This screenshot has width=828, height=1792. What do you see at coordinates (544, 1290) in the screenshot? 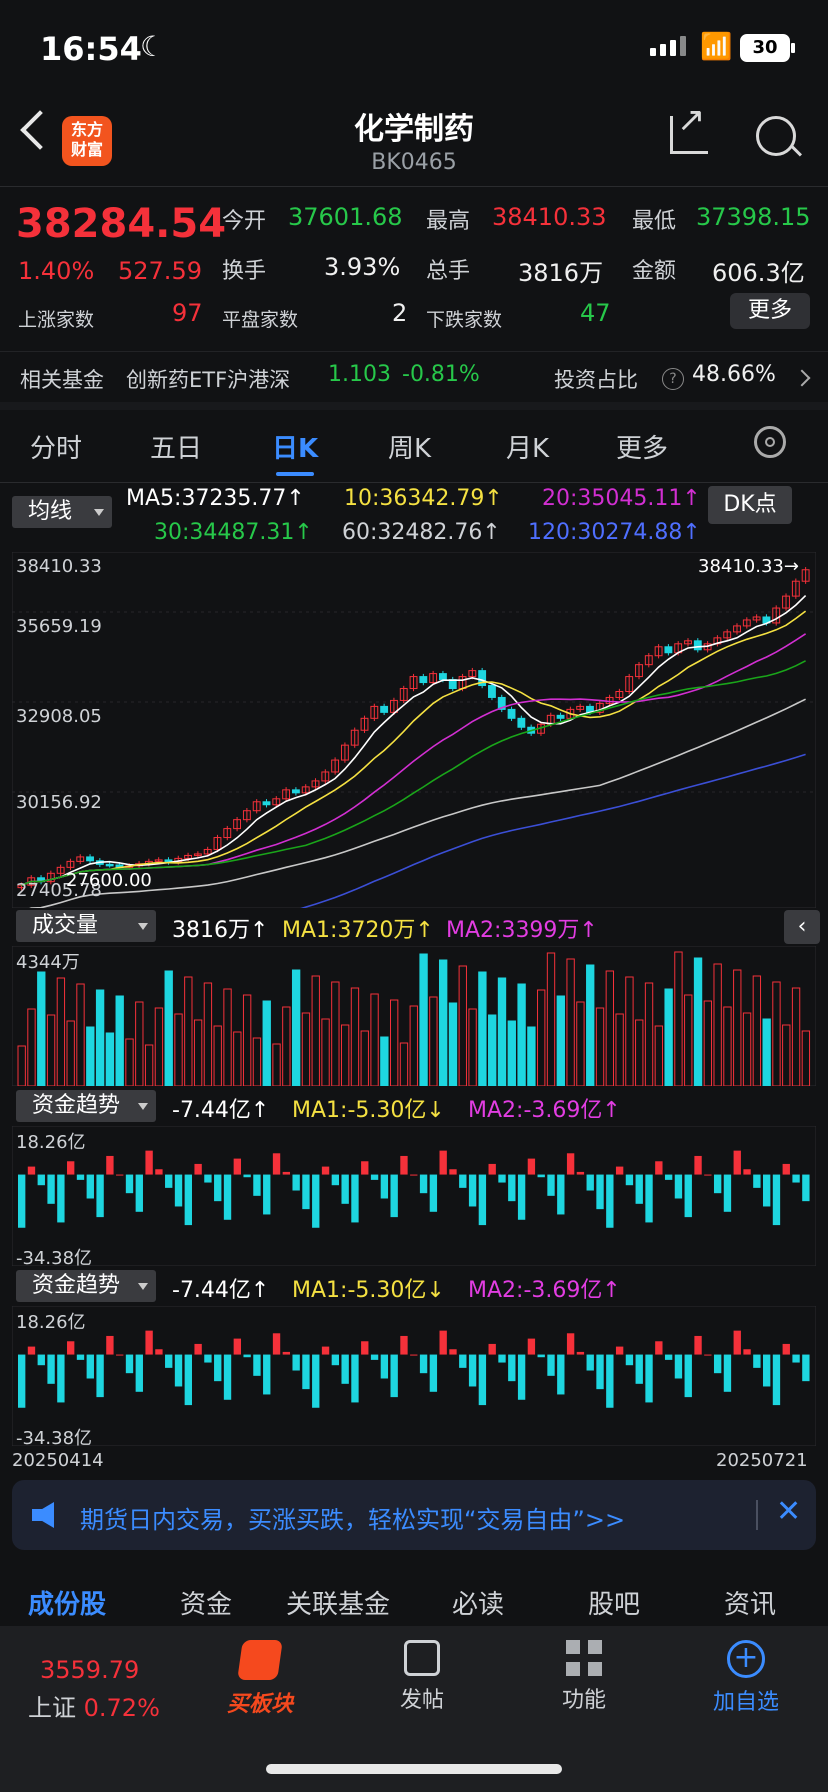
I see `fund-trend-ma2-2: MA2:-3.69亿↑` at bounding box center [544, 1290].